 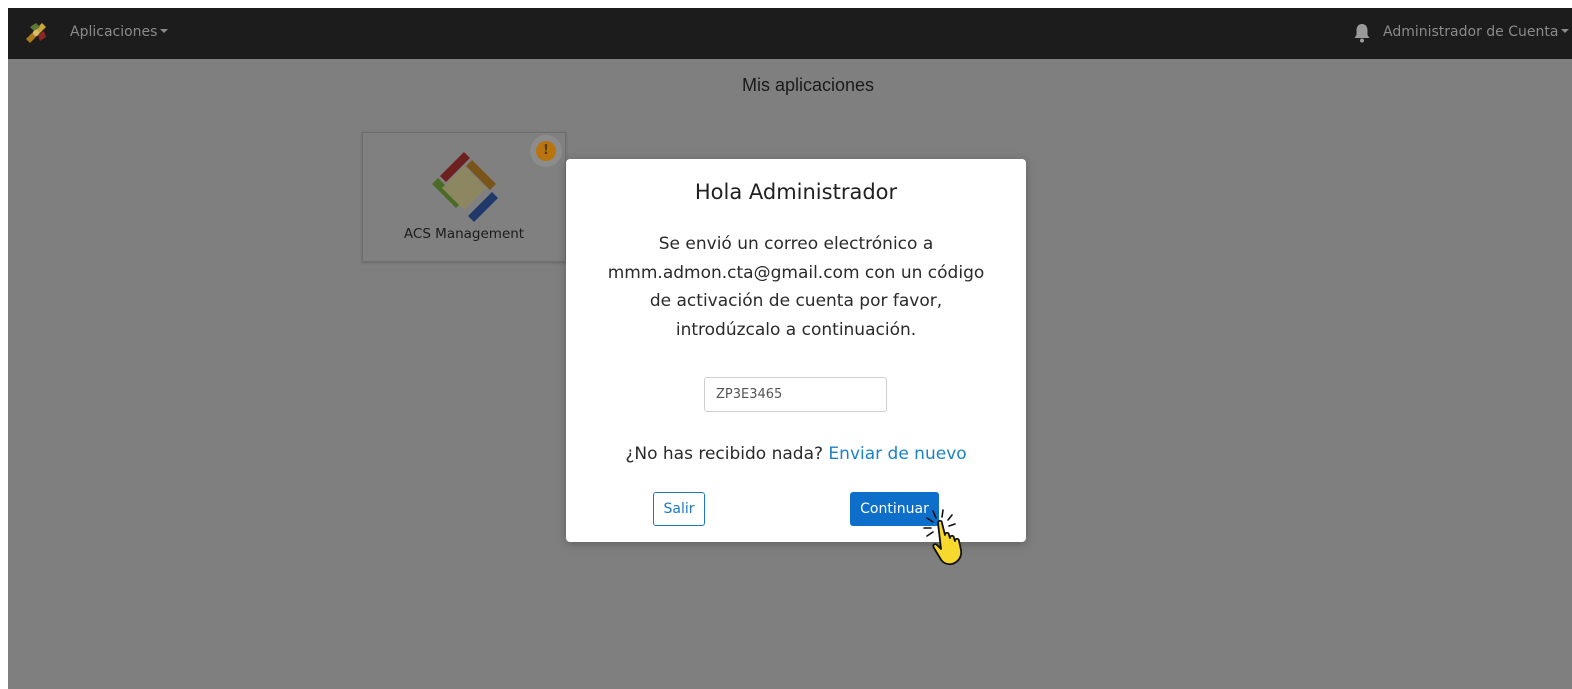 I want to click on app-name: ACS Management, so click(x=464, y=234).